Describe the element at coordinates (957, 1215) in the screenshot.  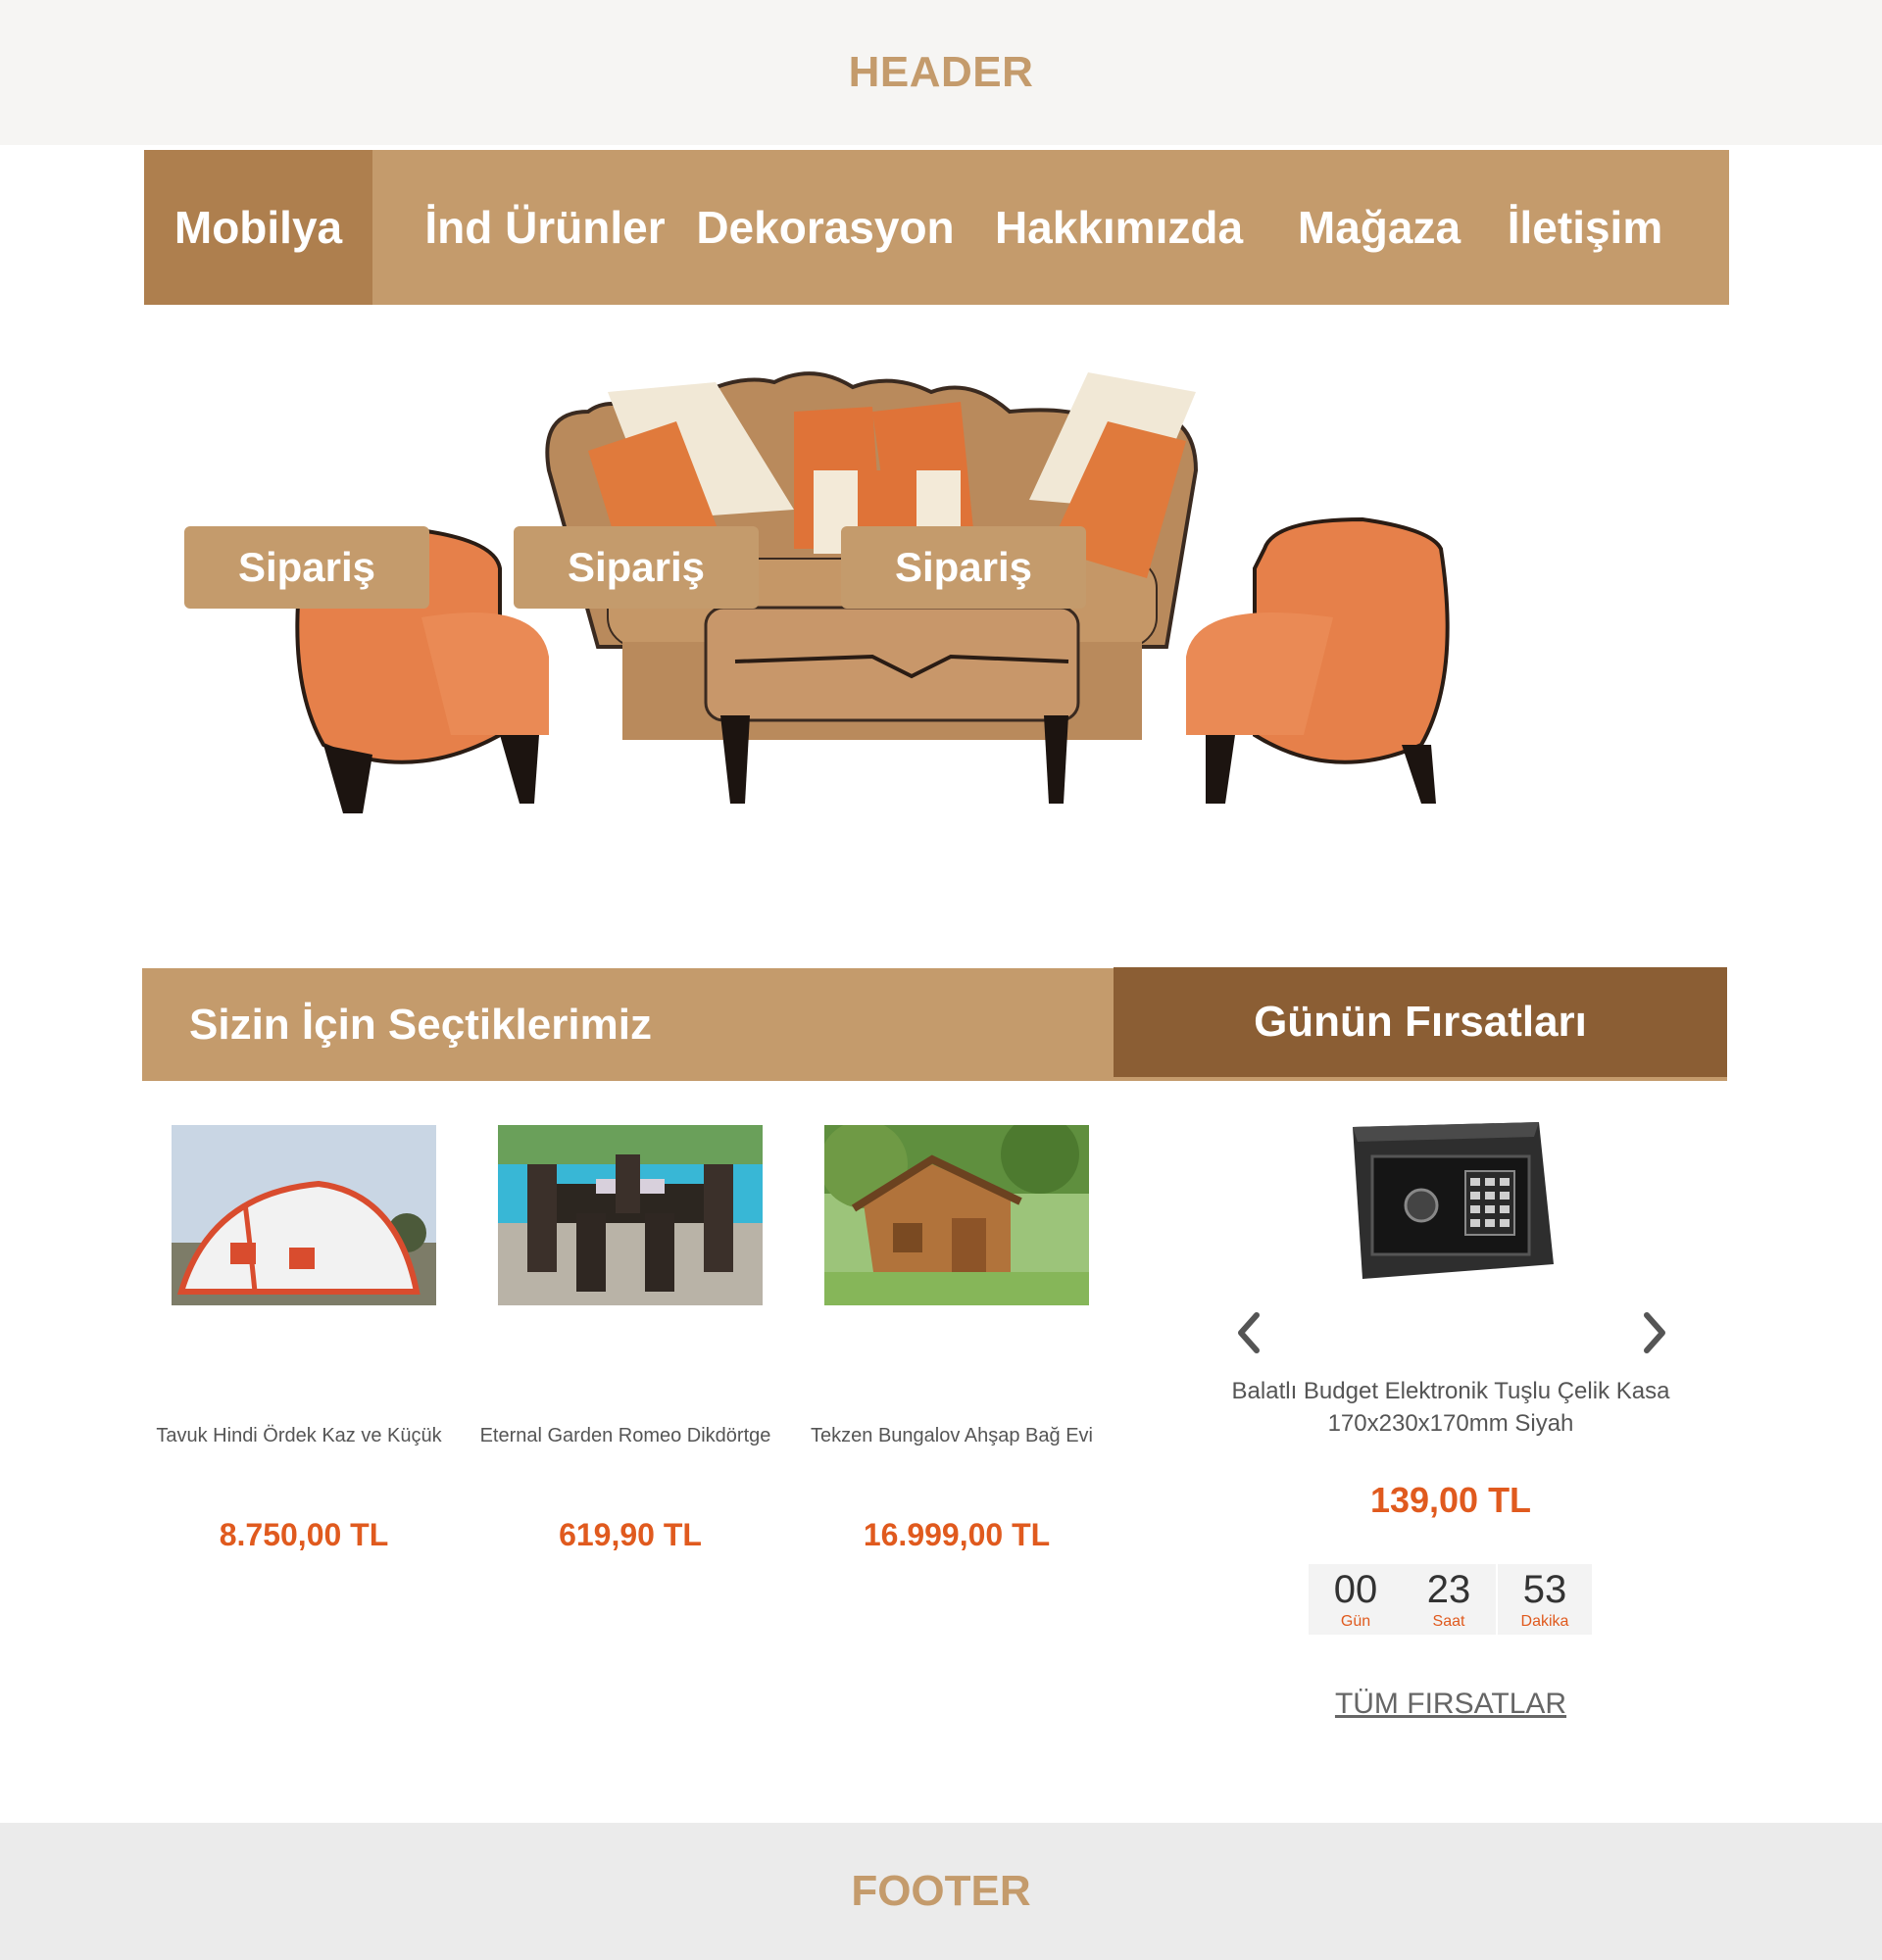
I see `wooden-bungalow-photo` at that location.